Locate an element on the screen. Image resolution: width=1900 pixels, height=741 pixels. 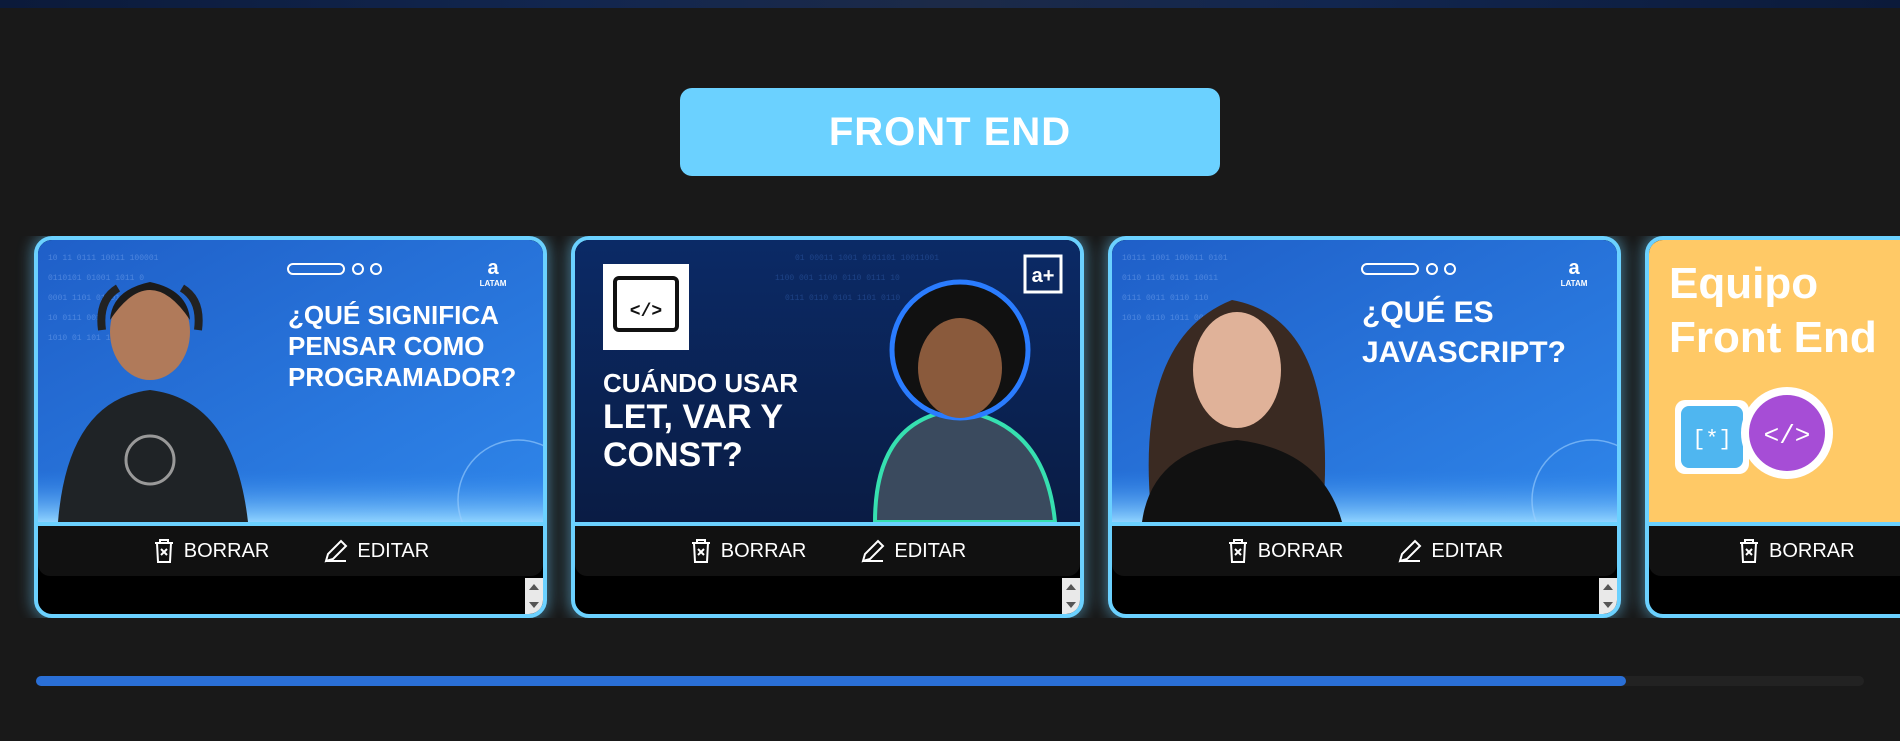
thumbnail-title-line: CUÁNDO USAR is located at coordinates (700, 383).